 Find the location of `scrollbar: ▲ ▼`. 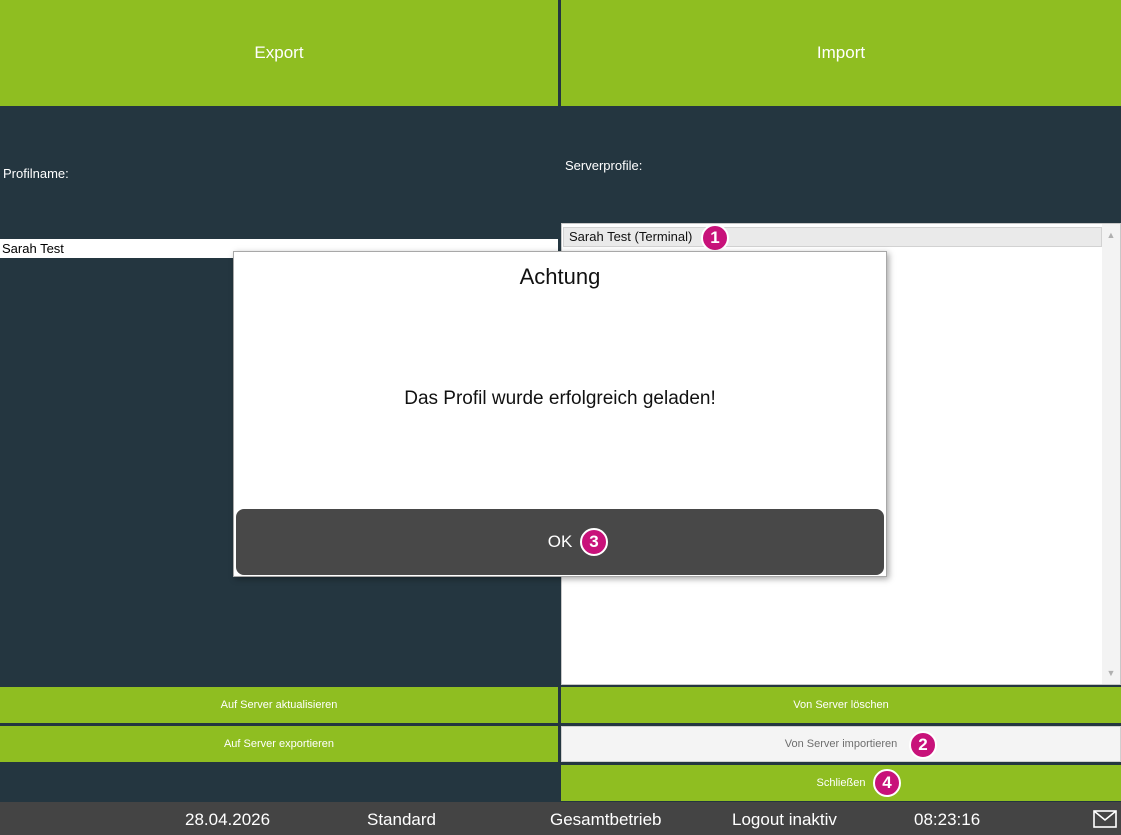

scrollbar: ▲ ▼ is located at coordinates (1111, 454).